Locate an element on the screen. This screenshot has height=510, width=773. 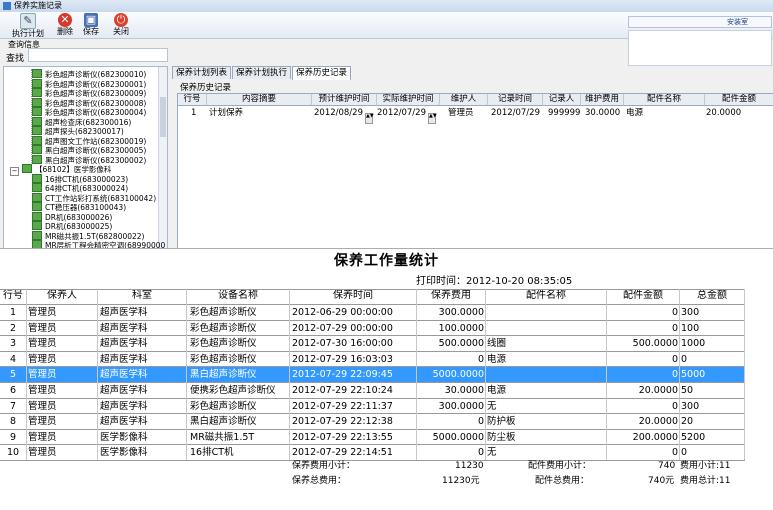
delete-icon: ✕ is located at coordinates (65, 20).